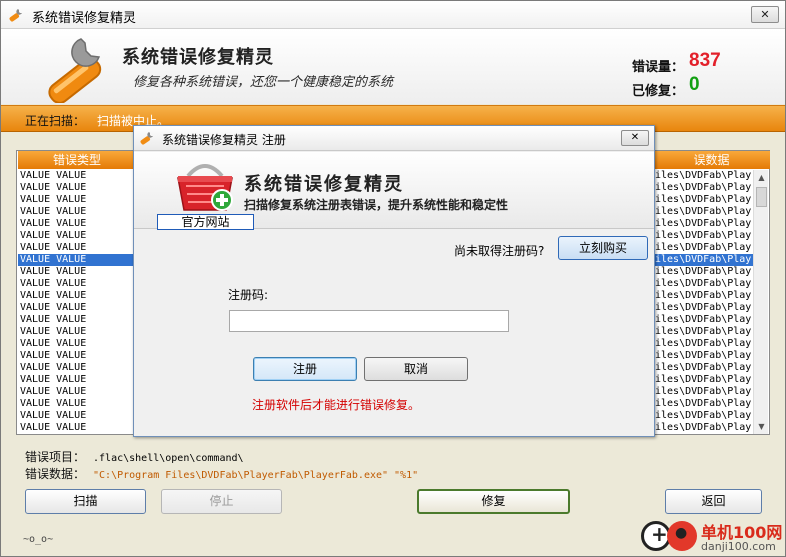 The width and height of the screenshot is (786, 557). What do you see at coordinates (635, 138) in the screenshot?
I see `dialog-close-button: ✕` at bounding box center [635, 138].